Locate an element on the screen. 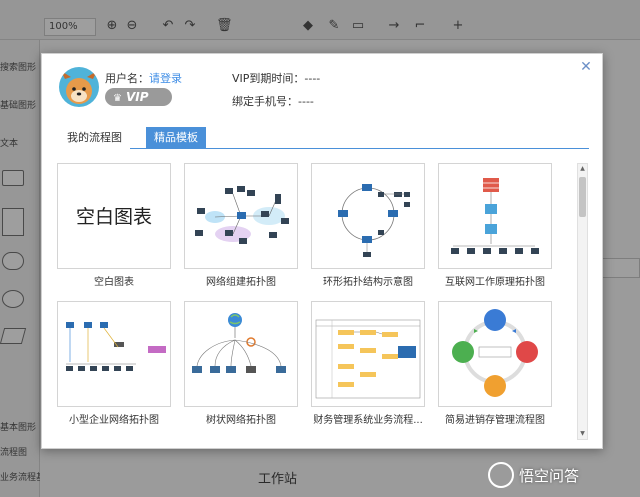 Image resolution: width=640 pixels, height=497 pixels. internet-topology-thumbnail is located at coordinates (495, 216).